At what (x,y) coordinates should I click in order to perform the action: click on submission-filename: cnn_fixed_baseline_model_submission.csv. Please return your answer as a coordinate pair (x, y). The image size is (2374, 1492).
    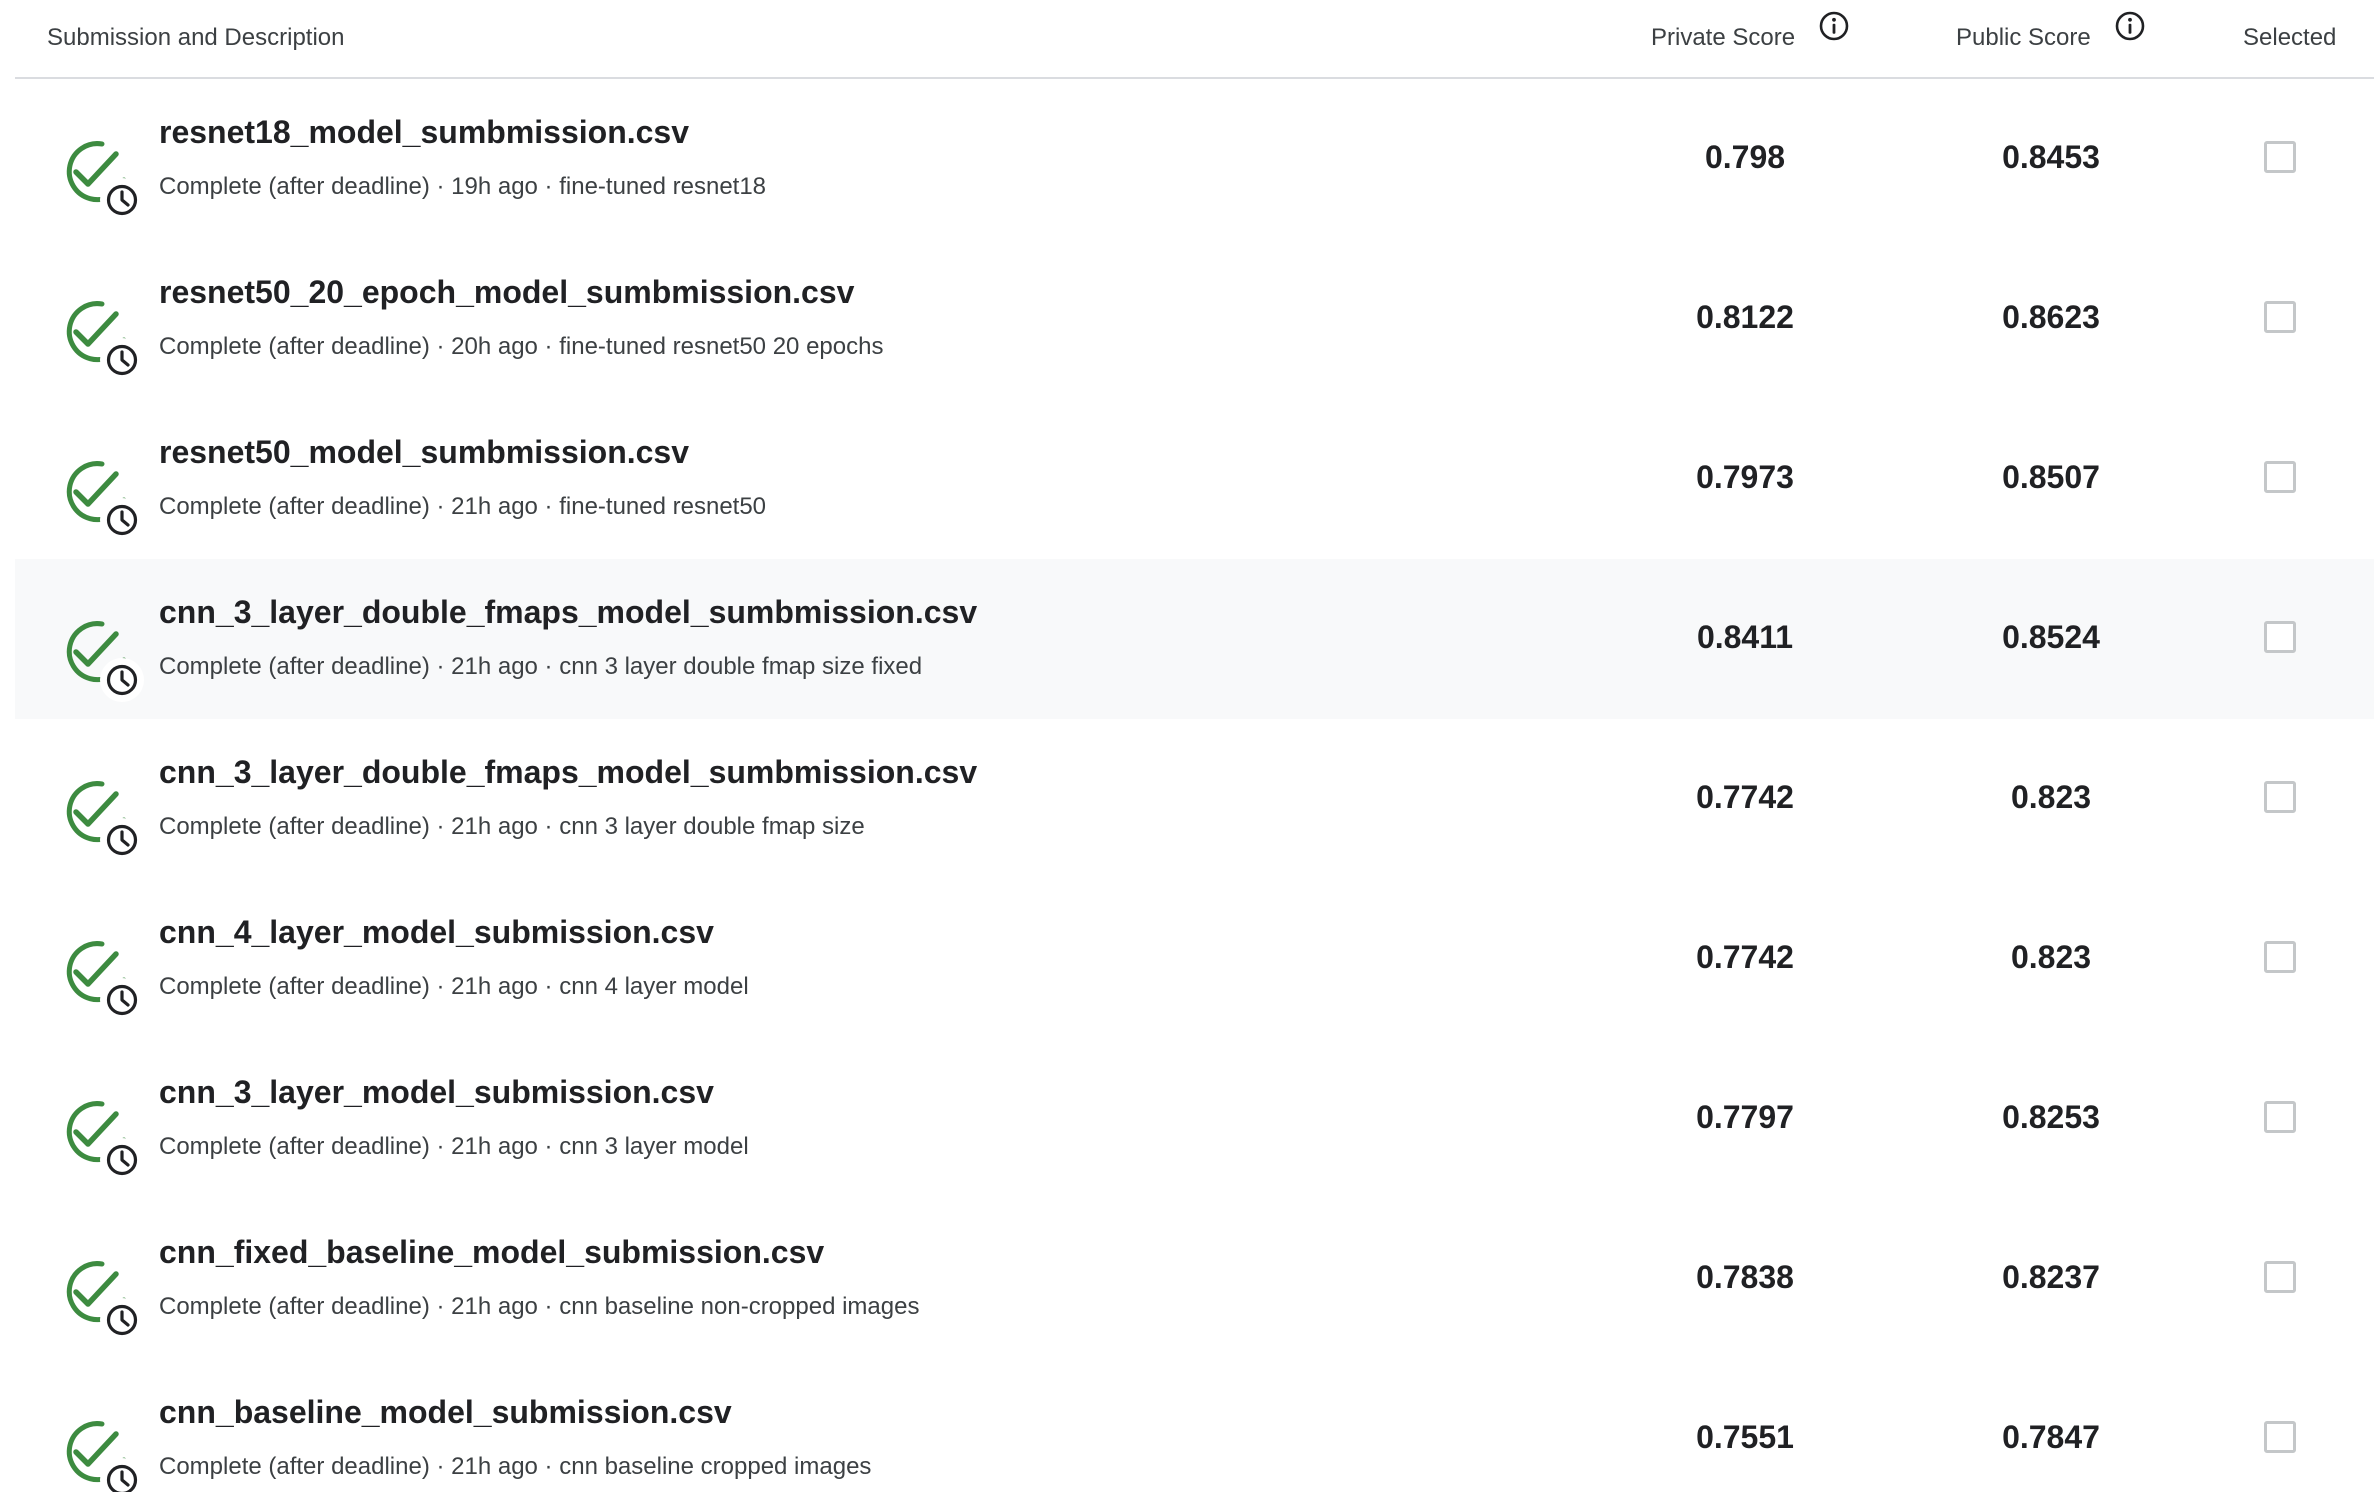
    Looking at the image, I should click on (491, 1252).